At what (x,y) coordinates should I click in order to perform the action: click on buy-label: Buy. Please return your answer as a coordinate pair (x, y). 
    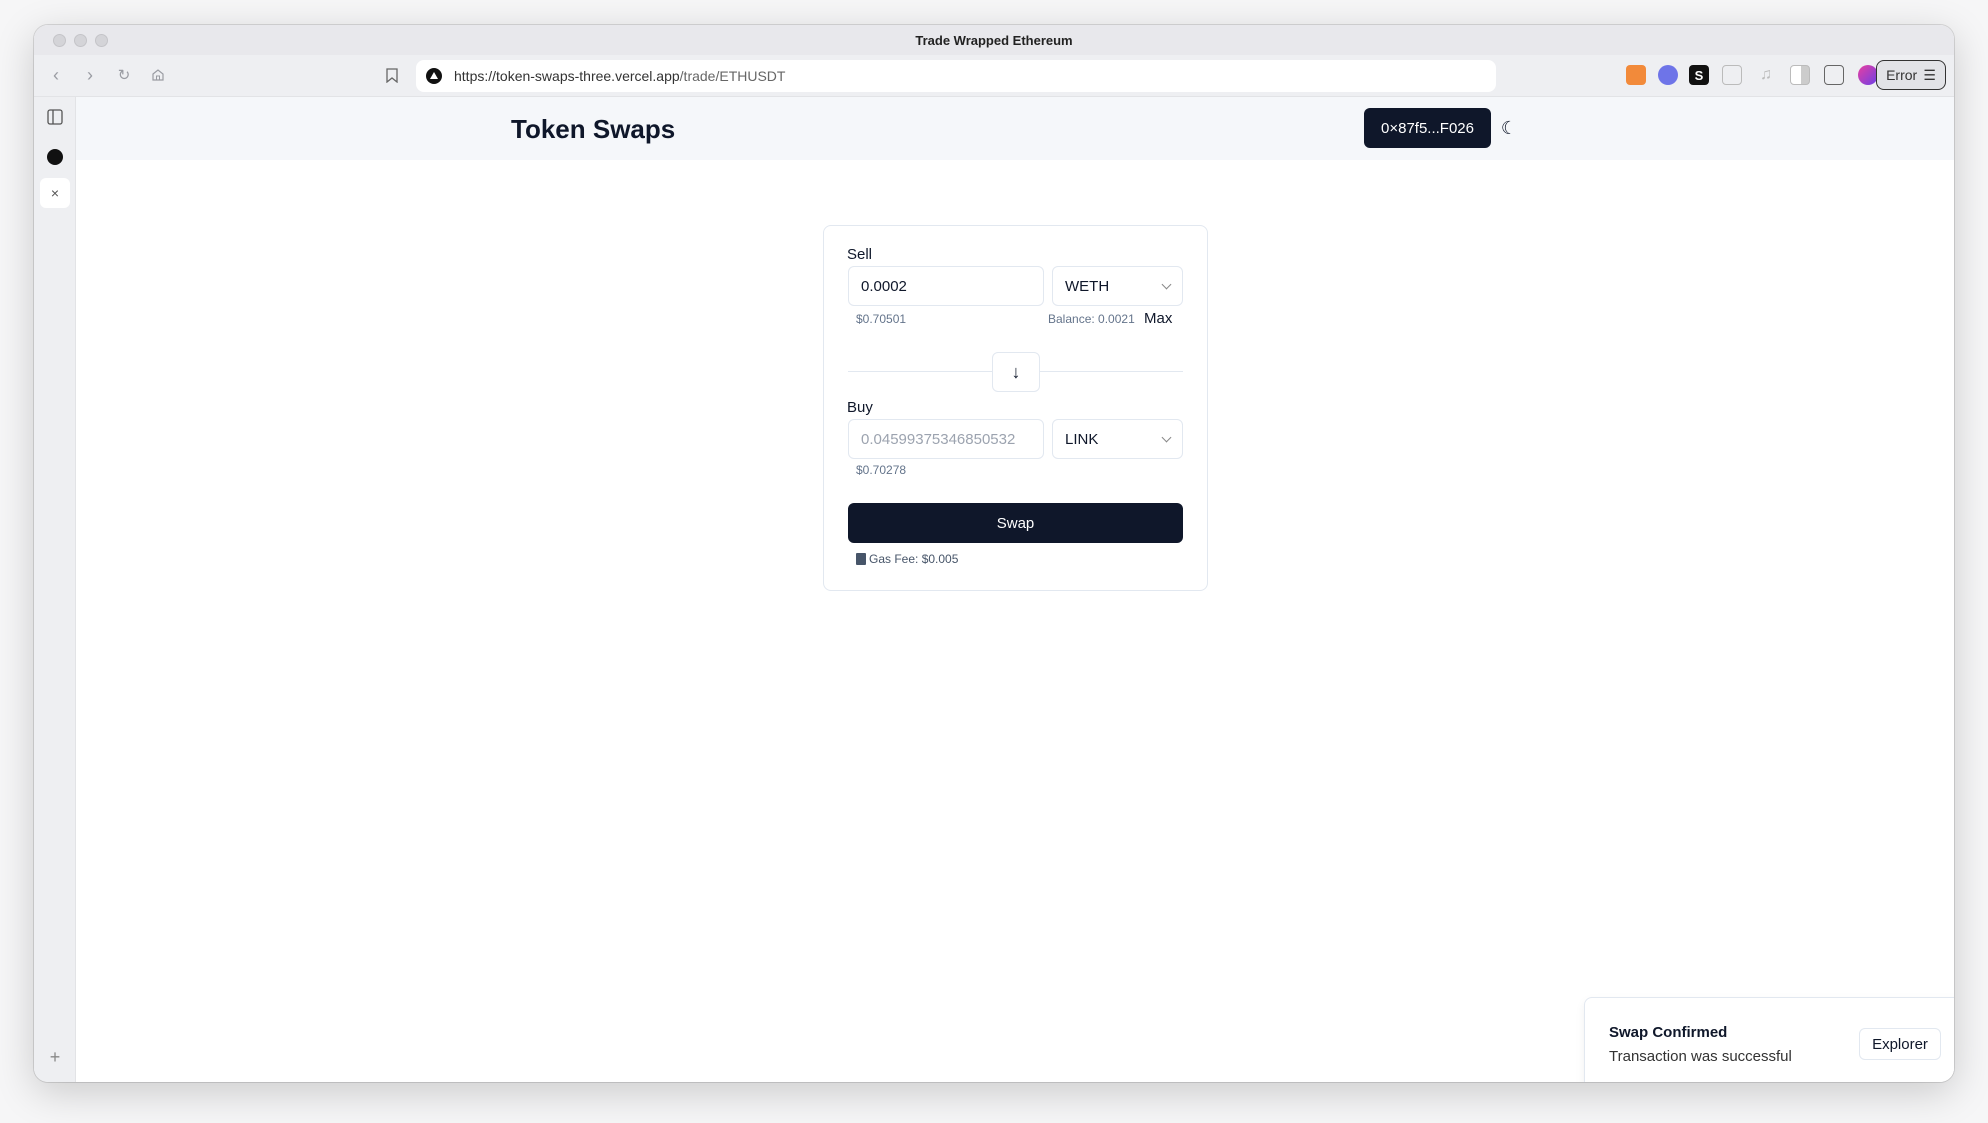
    Looking at the image, I should click on (860, 407).